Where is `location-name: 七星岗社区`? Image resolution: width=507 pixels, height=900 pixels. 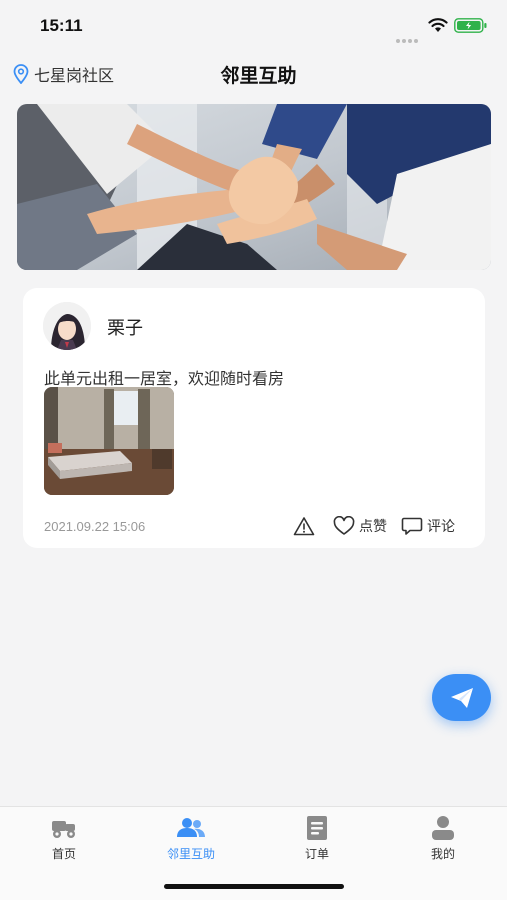 location-name: 七星岗社区 is located at coordinates (74, 75).